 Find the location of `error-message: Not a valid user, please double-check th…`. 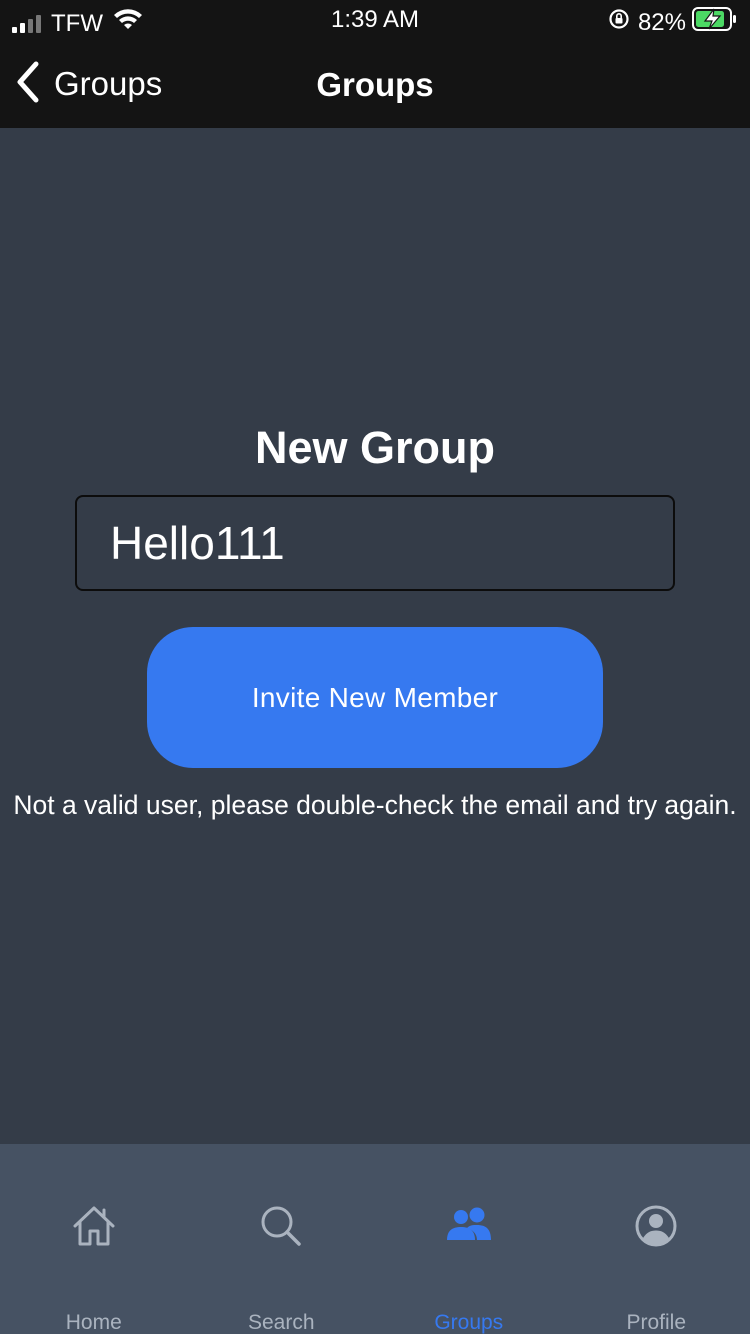

error-message: Not a valid user, please double-check th… is located at coordinates (375, 805).